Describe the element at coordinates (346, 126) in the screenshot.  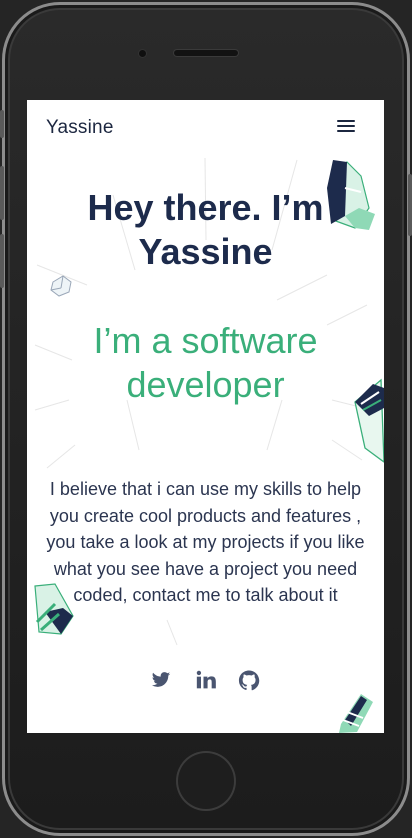
I see `hamburger-menu-icon` at that location.